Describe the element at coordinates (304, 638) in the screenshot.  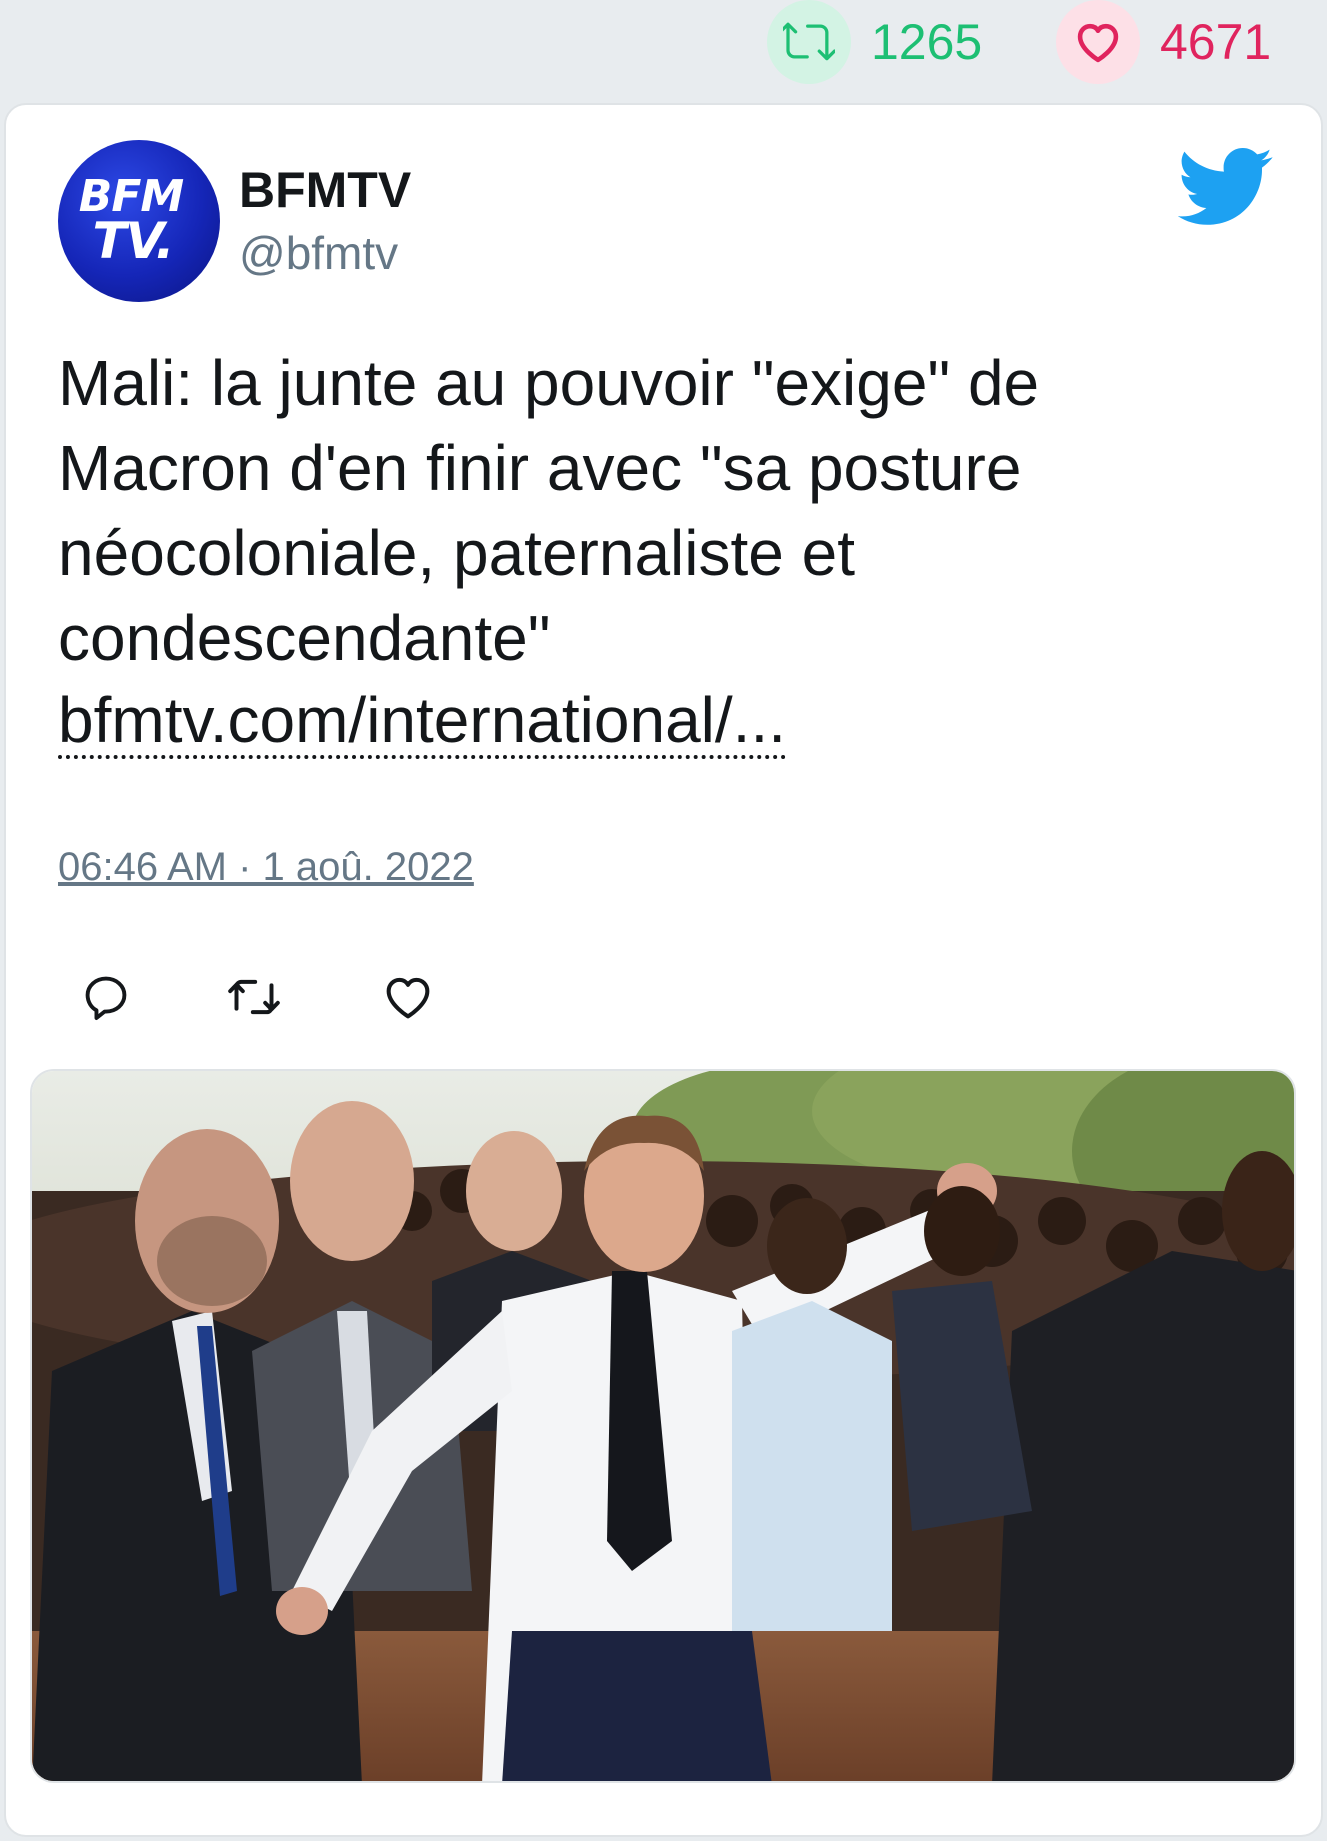
I see `tweet-text-line: condescendante"` at that location.